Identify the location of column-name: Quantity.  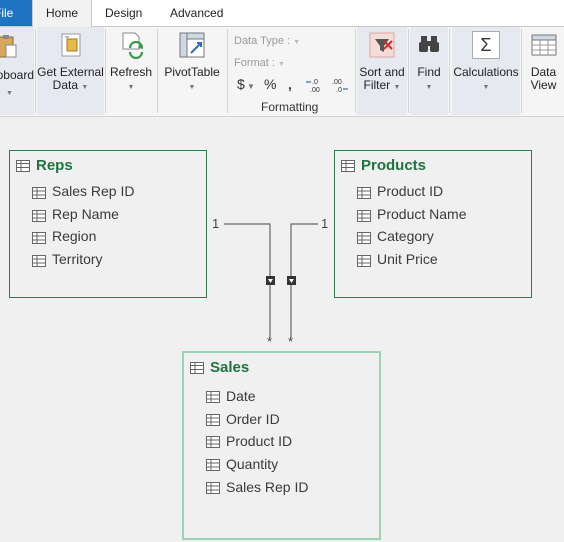
(252, 464).